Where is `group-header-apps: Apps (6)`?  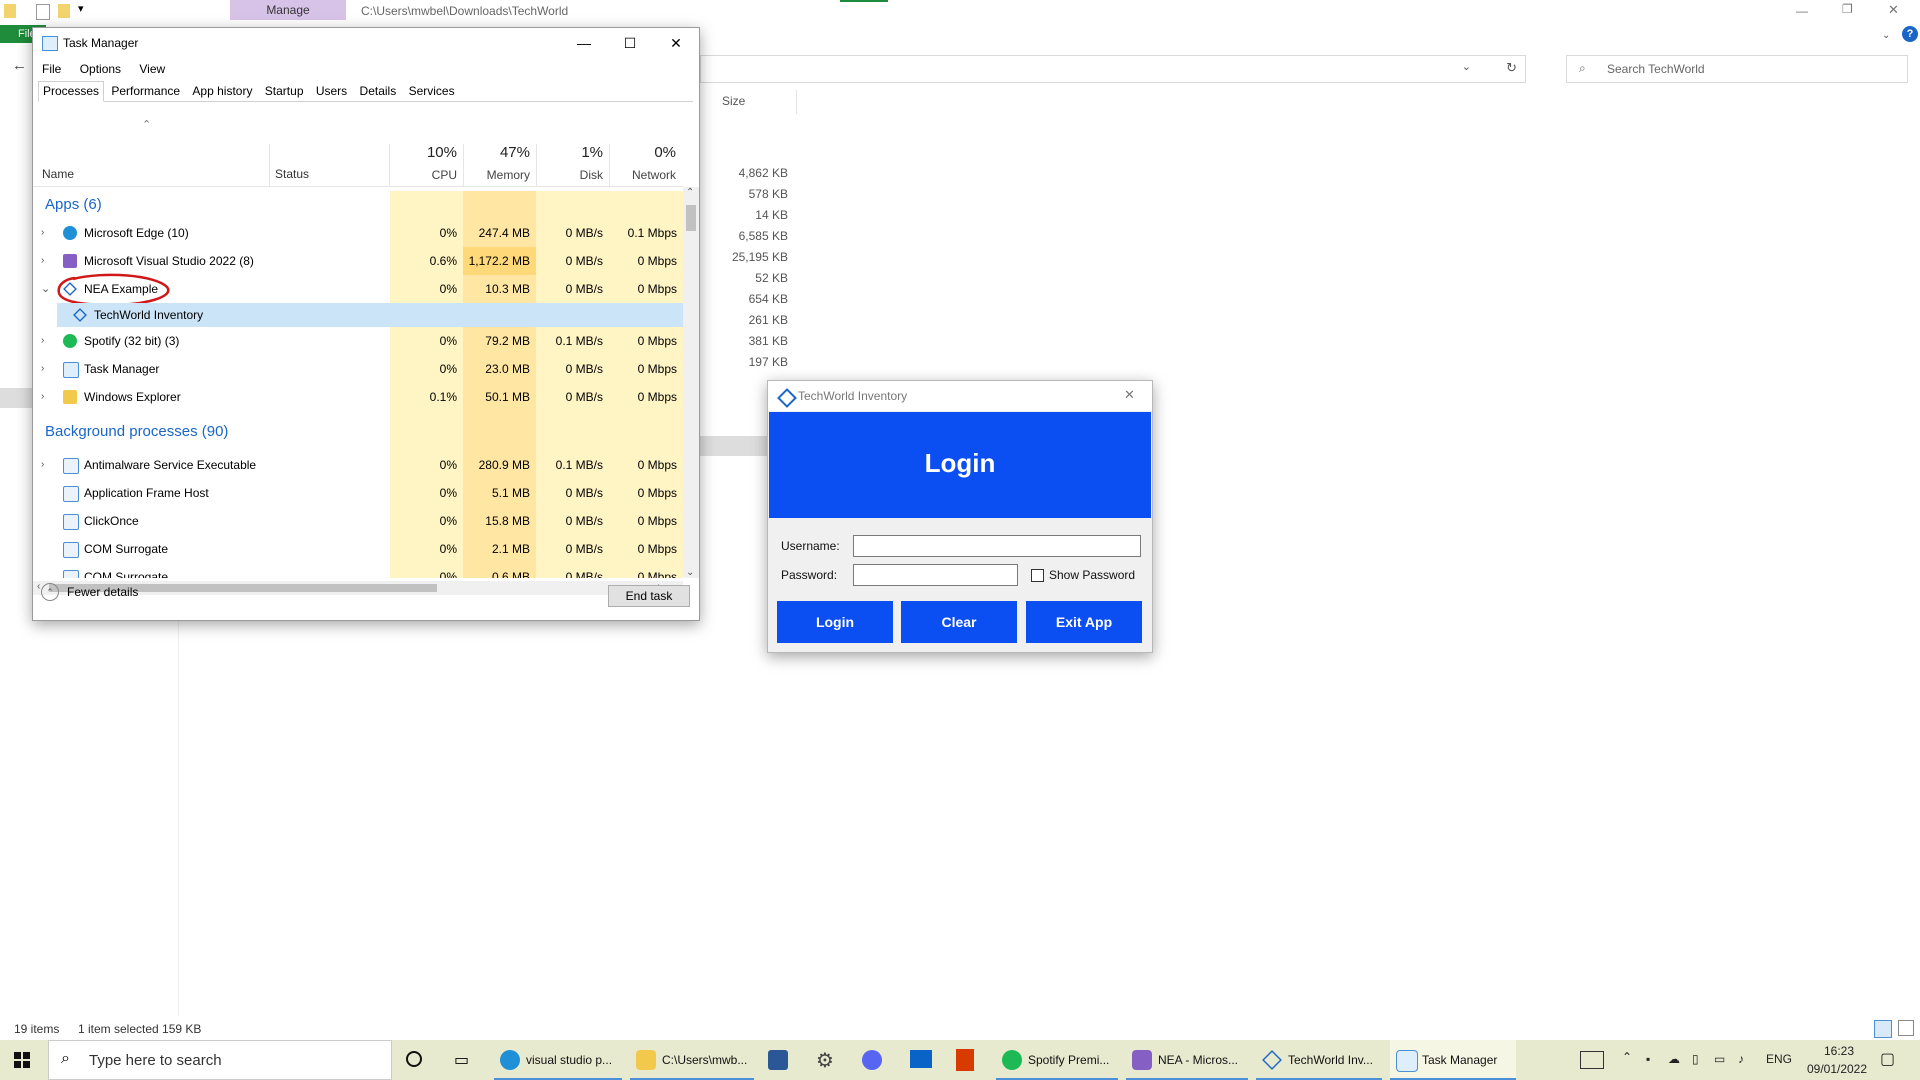 group-header-apps: Apps (6) is located at coordinates (358, 205).